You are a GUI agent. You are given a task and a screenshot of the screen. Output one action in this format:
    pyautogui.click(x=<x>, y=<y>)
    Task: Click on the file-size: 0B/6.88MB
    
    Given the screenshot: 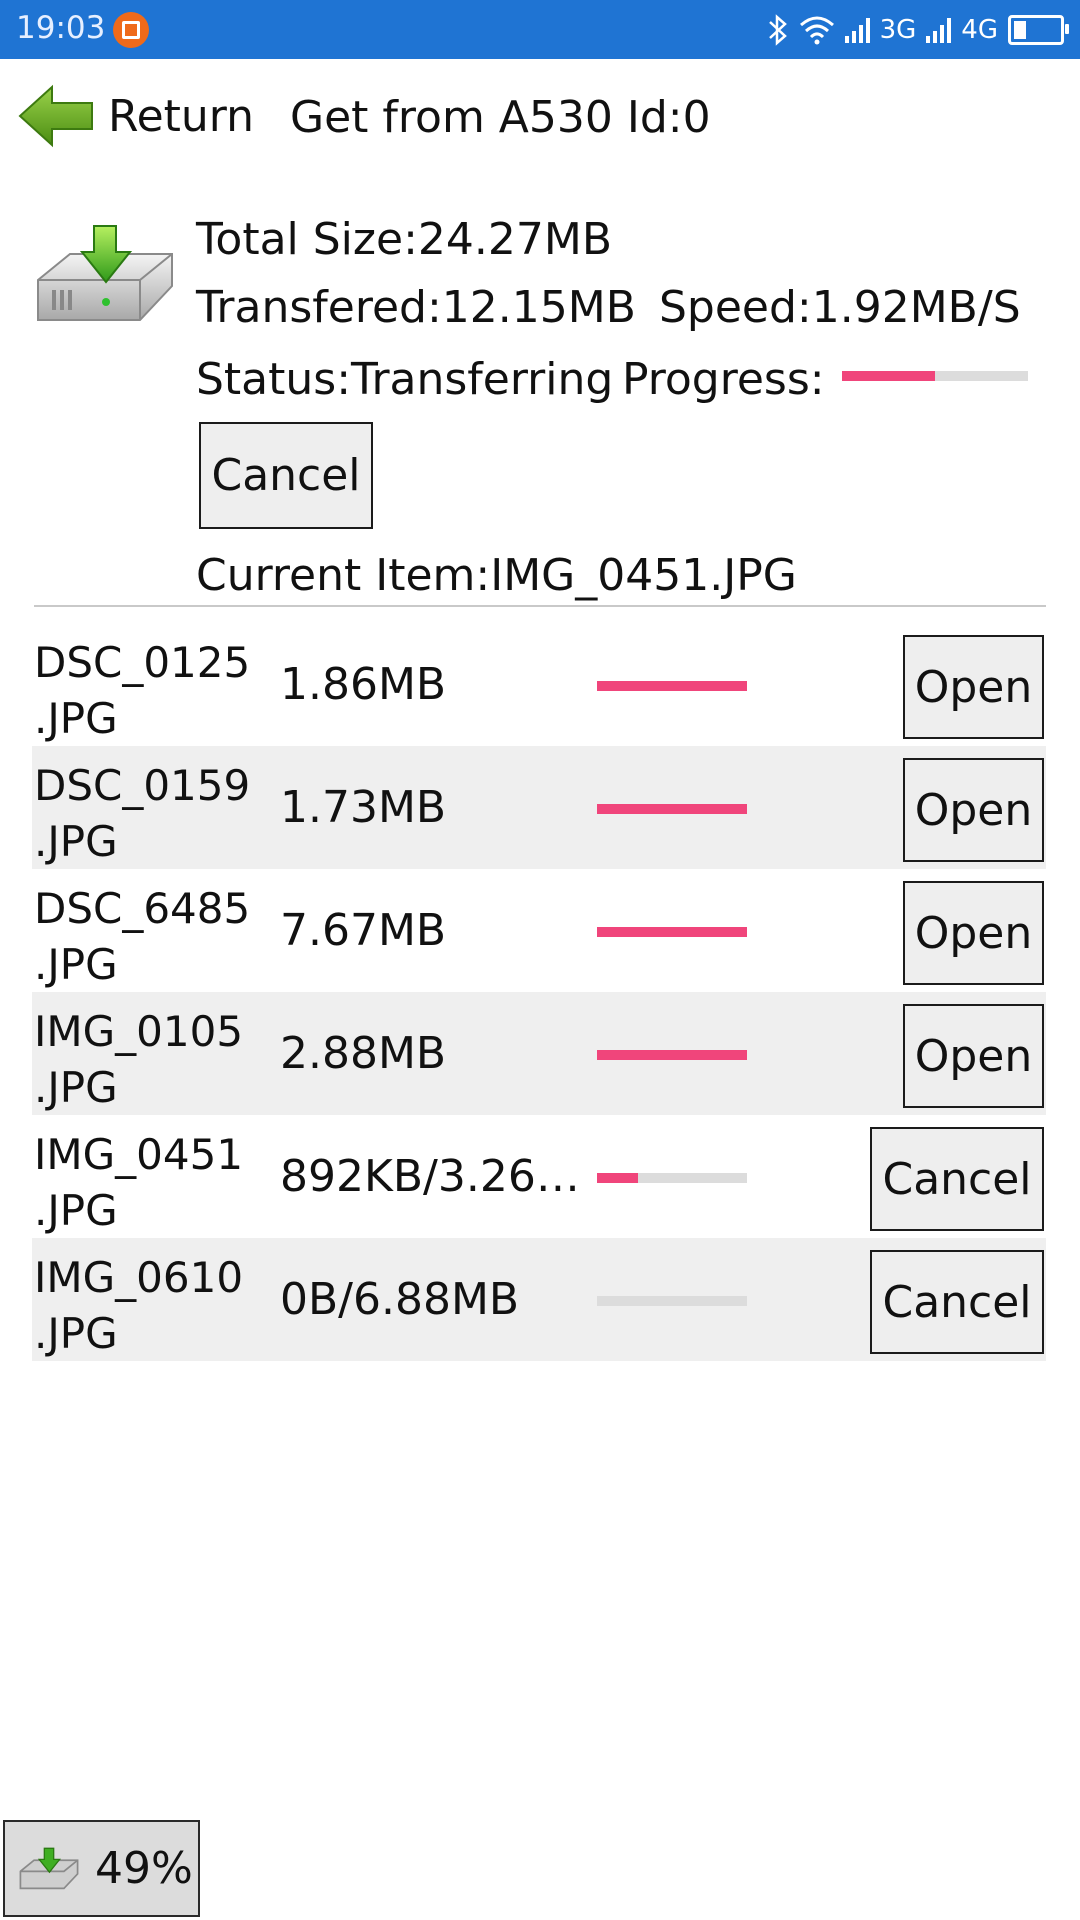 What is the action you would take?
    pyautogui.click(x=400, y=1299)
    